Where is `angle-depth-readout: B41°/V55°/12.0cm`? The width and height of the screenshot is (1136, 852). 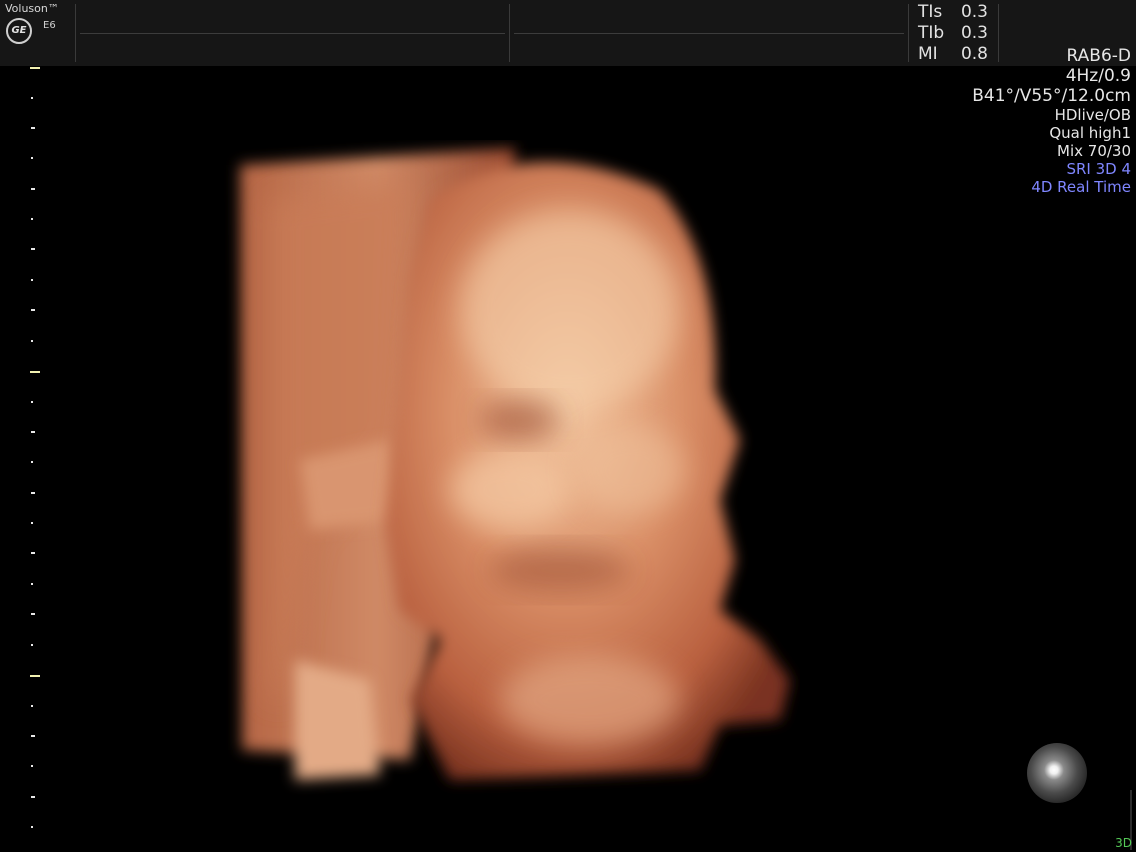
angle-depth-readout: B41°/V55°/12.0cm is located at coordinates (1051, 96).